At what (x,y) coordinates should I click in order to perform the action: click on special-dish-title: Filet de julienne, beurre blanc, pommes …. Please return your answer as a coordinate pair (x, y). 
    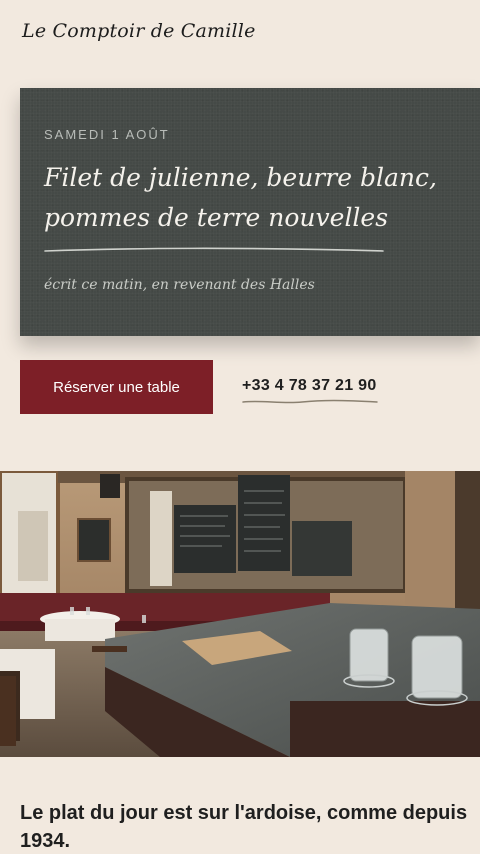
    Looking at the image, I should click on (240, 197).